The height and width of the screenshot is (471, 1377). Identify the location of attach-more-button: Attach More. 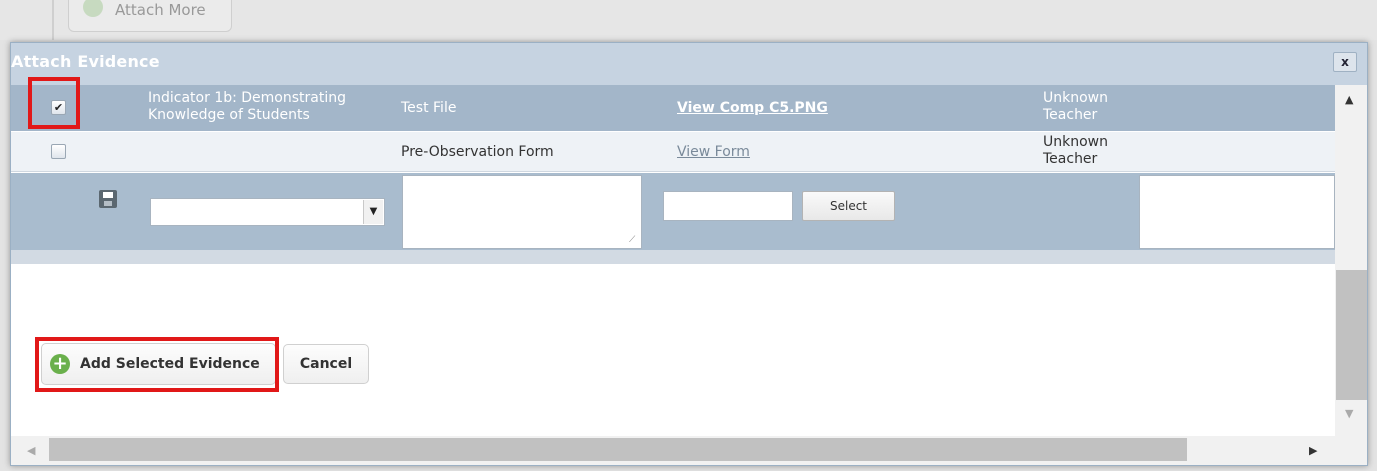
(150, 16).